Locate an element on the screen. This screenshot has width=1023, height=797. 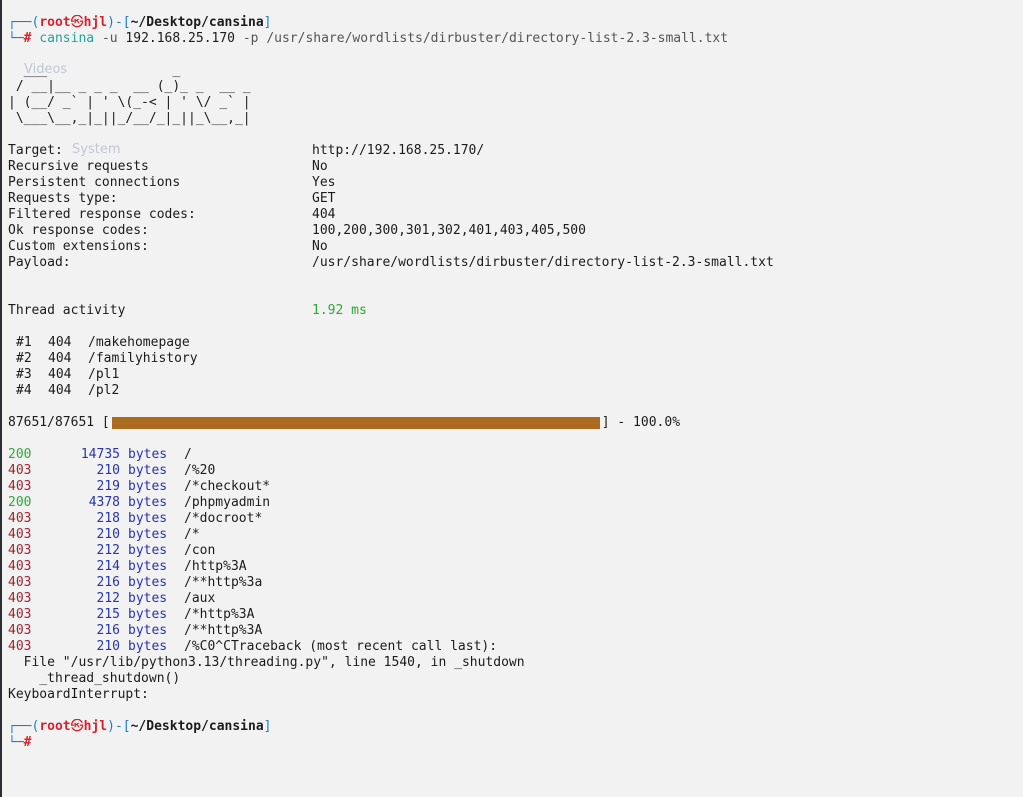
thread-number: #3 is located at coordinates (24, 374).